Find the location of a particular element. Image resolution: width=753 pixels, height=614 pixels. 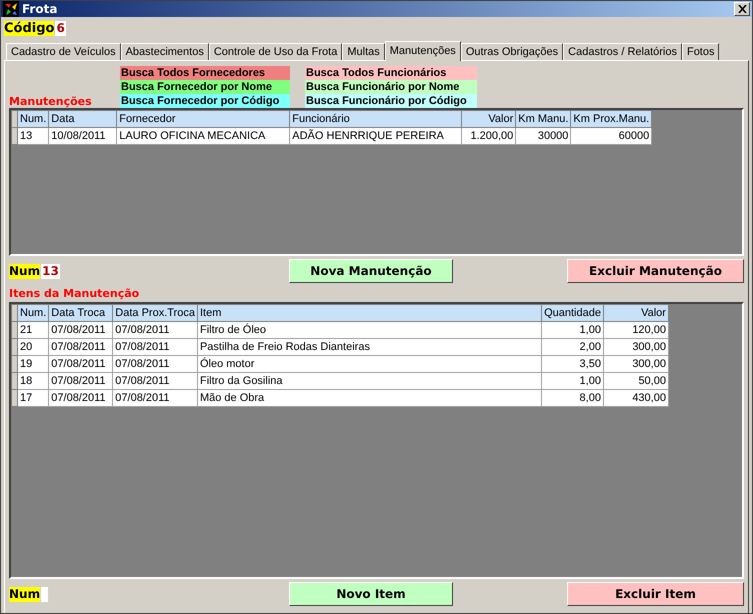

tab: Fotos is located at coordinates (701, 51).